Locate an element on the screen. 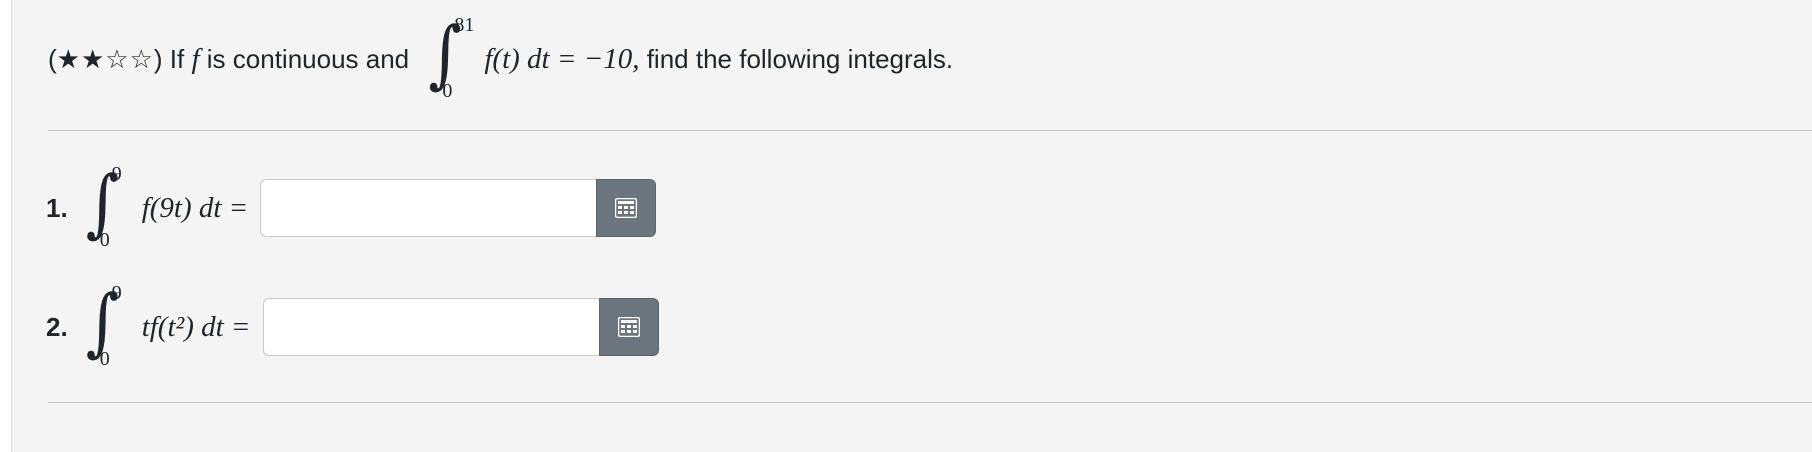 The image size is (1812, 452). function-variable: f is located at coordinates (195, 58).